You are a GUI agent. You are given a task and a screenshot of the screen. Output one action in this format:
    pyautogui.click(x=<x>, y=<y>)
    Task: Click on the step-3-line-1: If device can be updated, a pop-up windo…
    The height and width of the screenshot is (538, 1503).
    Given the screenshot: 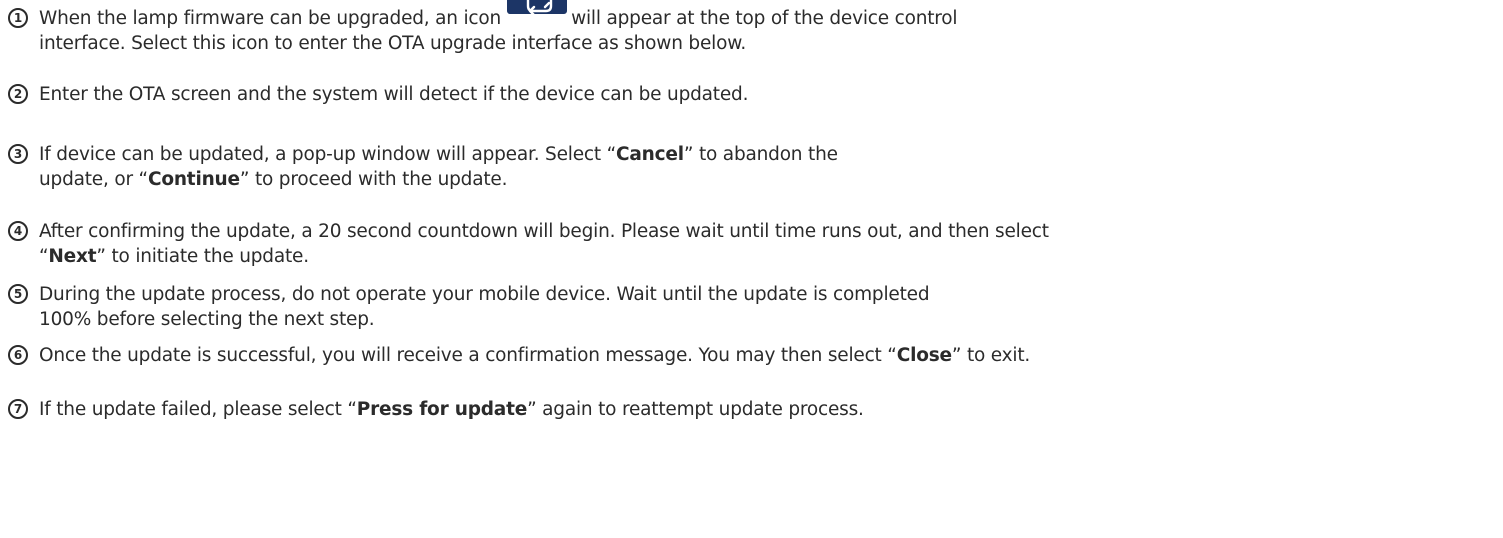 What is the action you would take?
    pyautogui.click(x=438, y=154)
    